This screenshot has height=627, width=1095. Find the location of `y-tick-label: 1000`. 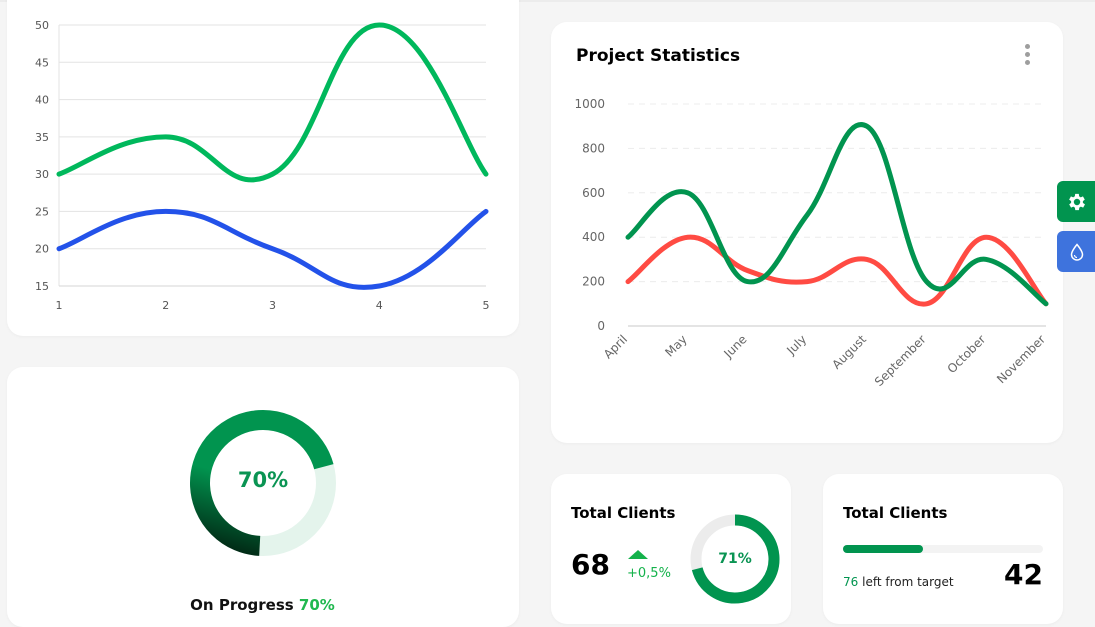

y-tick-label: 1000 is located at coordinates (589, 104).